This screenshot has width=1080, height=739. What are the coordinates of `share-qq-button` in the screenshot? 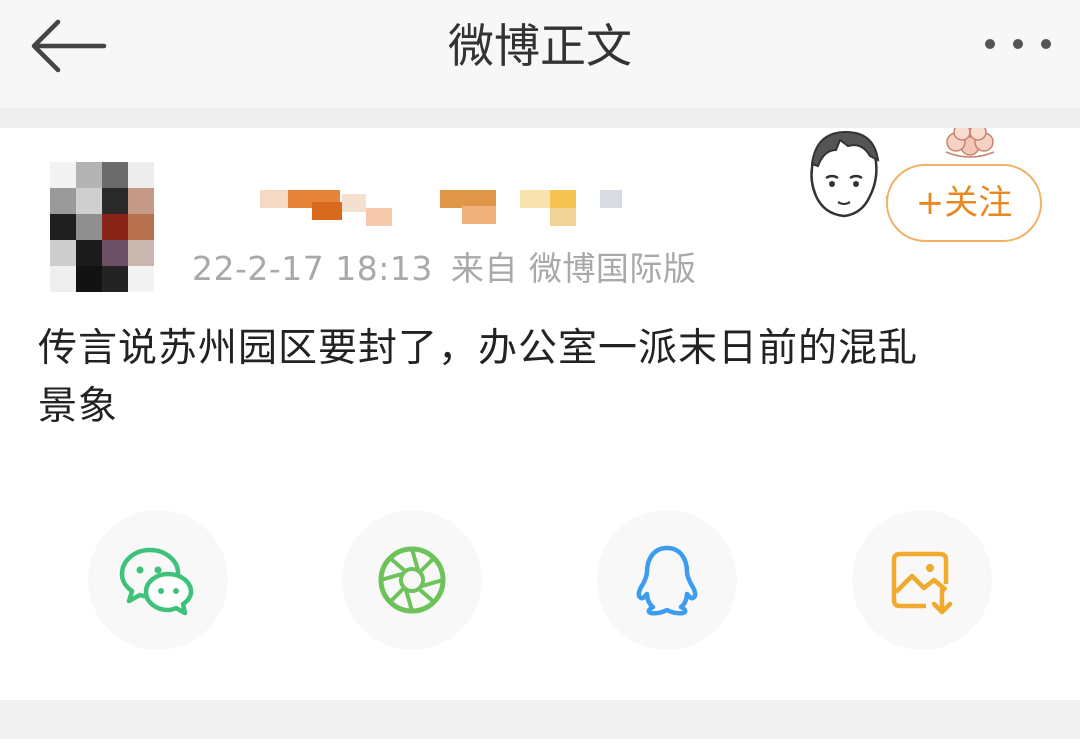 It's located at (667, 580).